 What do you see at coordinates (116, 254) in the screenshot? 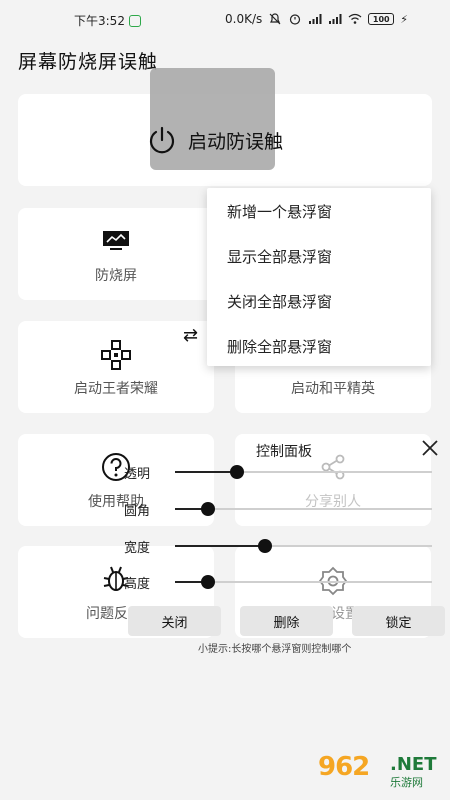
I see `anti-burn-card: 防烧屏` at bounding box center [116, 254].